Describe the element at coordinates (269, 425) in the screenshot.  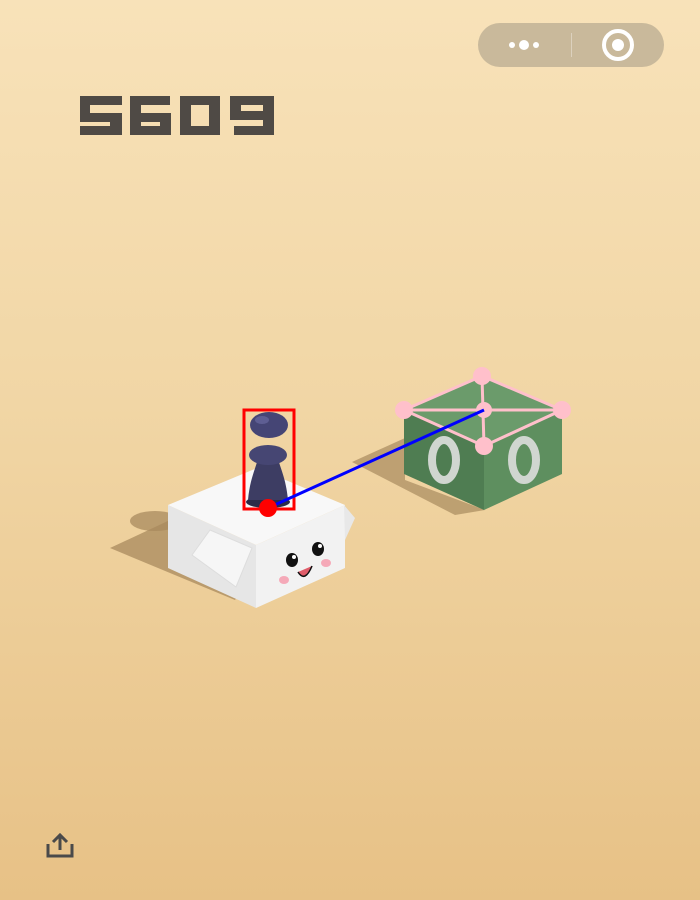
I see `player-piece-head` at that location.